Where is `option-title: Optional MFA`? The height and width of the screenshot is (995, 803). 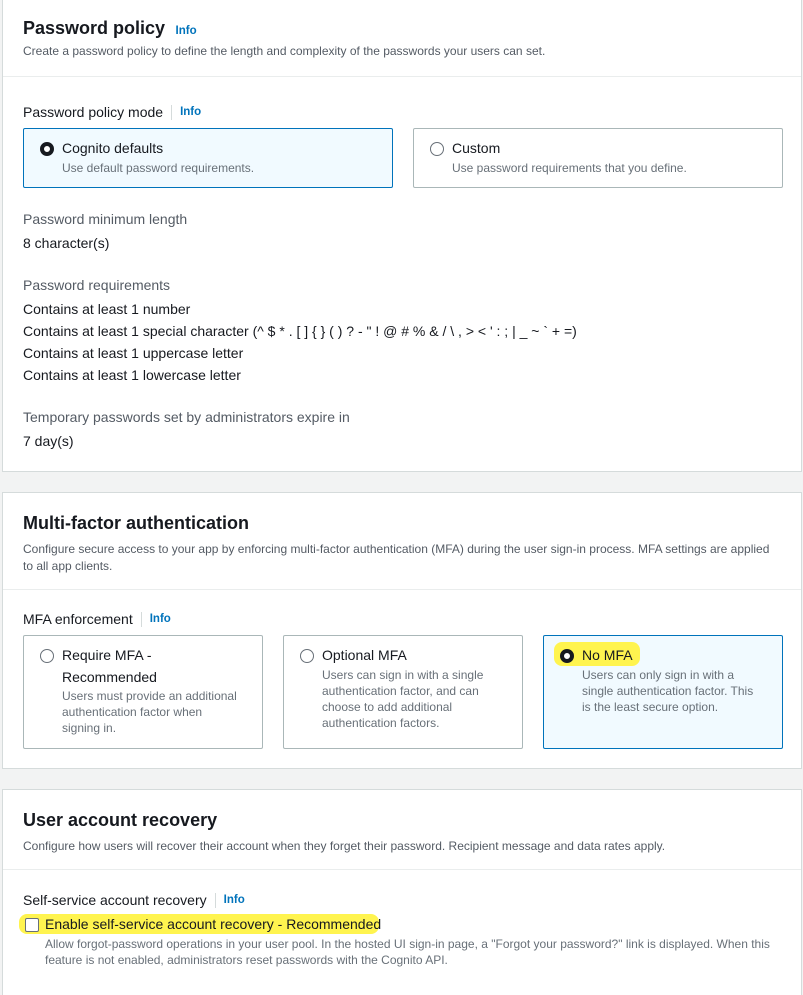 option-title: Optional MFA is located at coordinates (364, 655).